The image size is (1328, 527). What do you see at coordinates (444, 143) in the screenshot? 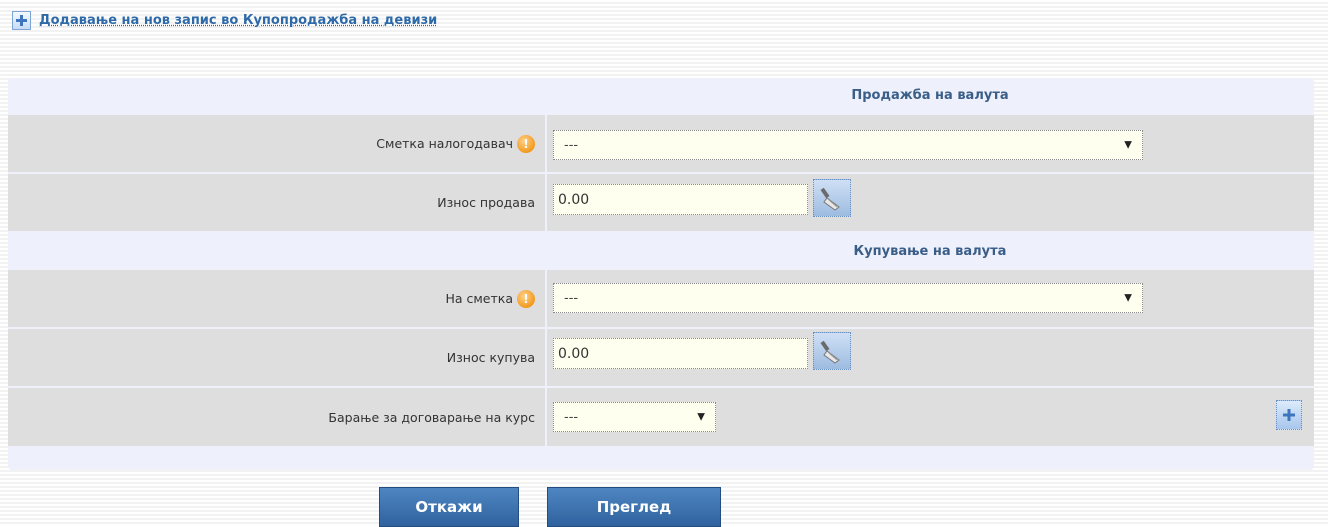
I see `payer-account-label: Сметка налогодавач` at bounding box center [444, 143].